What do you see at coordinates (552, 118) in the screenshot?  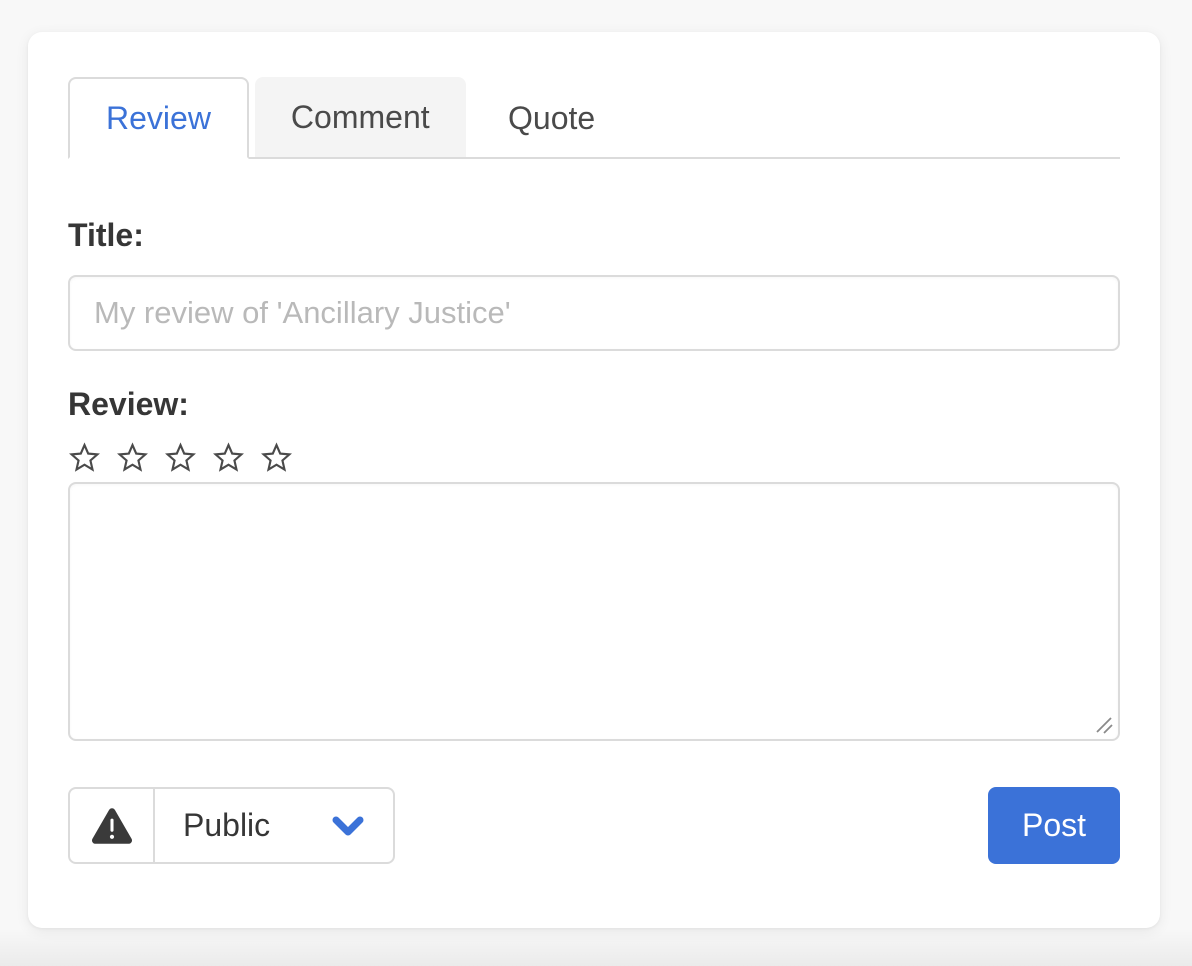 I see `tab-quote: Quote` at bounding box center [552, 118].